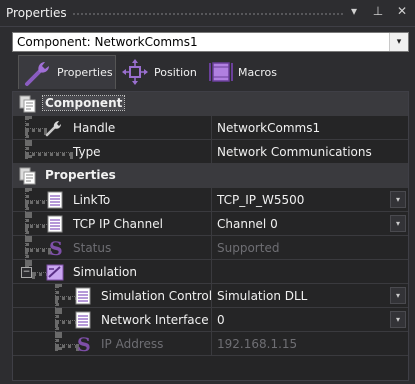  I want to click on title-grip, so click(207, 14).